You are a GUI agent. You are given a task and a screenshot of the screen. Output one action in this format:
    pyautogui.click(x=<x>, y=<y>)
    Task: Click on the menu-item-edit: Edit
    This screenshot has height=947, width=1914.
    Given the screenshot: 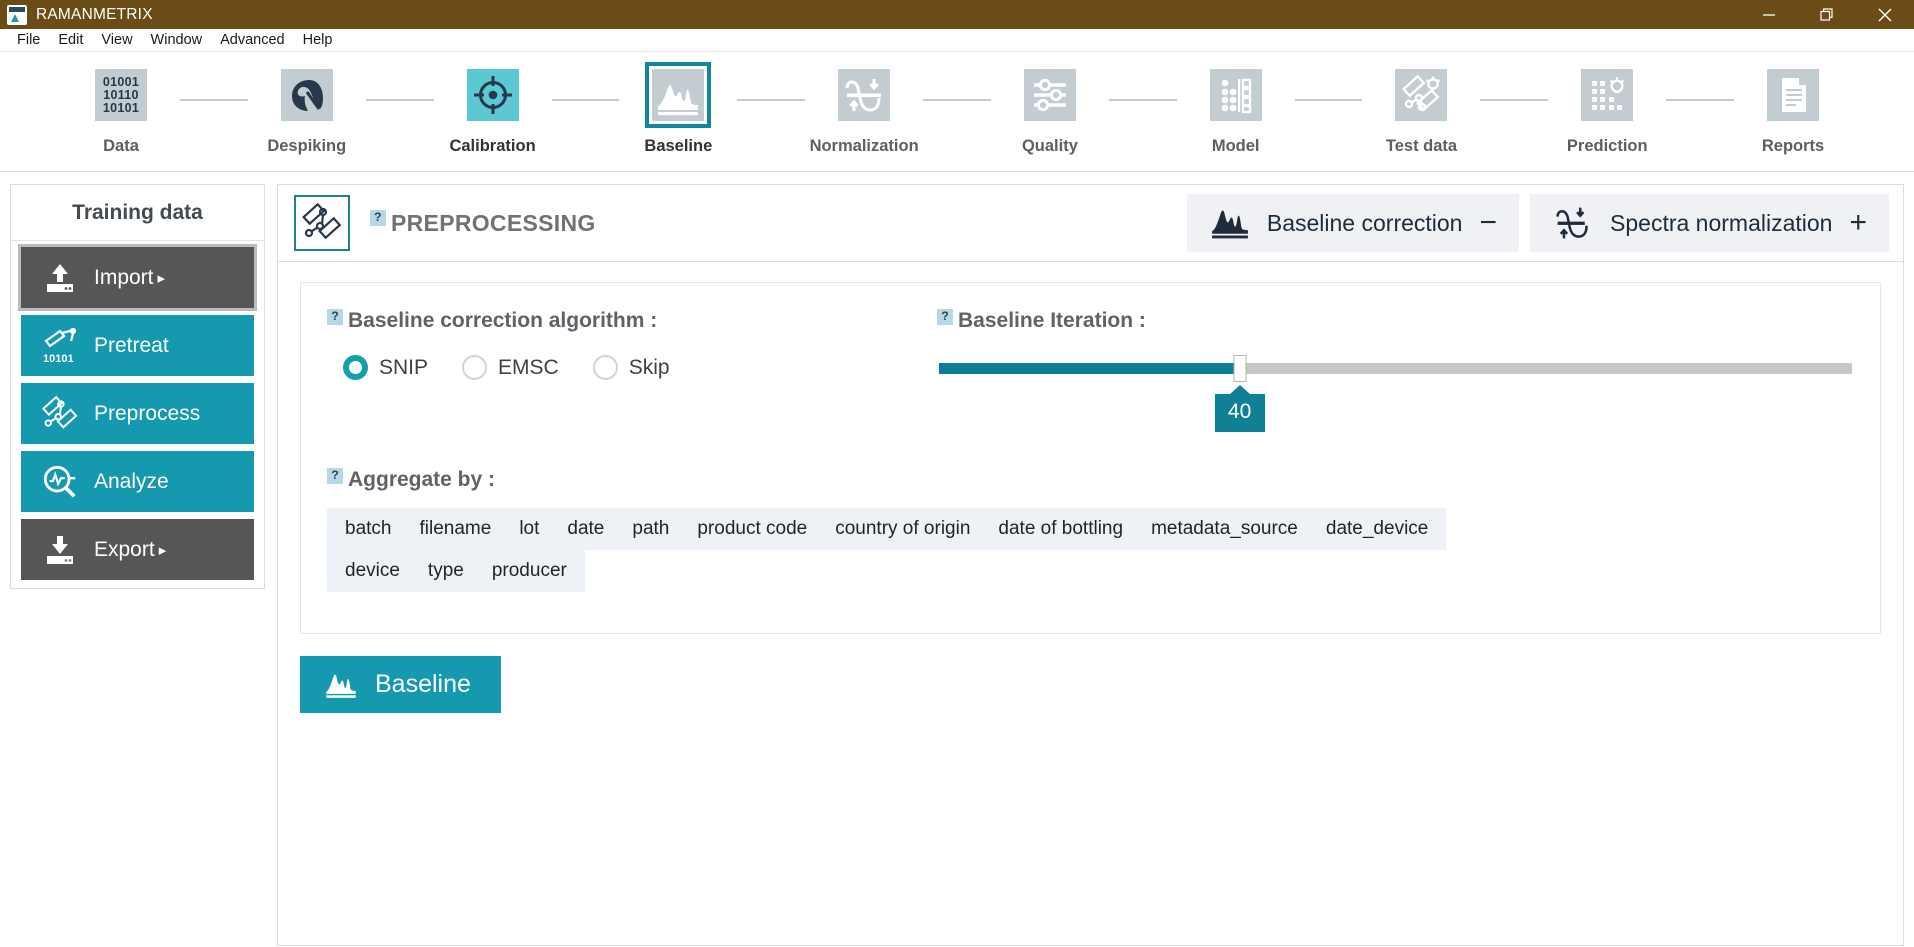 What is the action you would take?
    pyautogui.click(x=70, y=40)
    